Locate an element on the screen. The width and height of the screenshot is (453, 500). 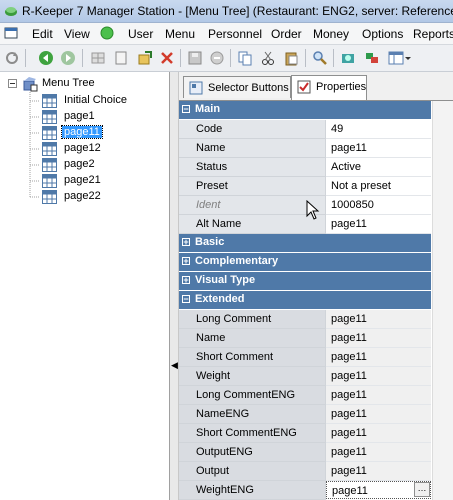
dropdown-arrow-icon is located at coordinates (408, 58).